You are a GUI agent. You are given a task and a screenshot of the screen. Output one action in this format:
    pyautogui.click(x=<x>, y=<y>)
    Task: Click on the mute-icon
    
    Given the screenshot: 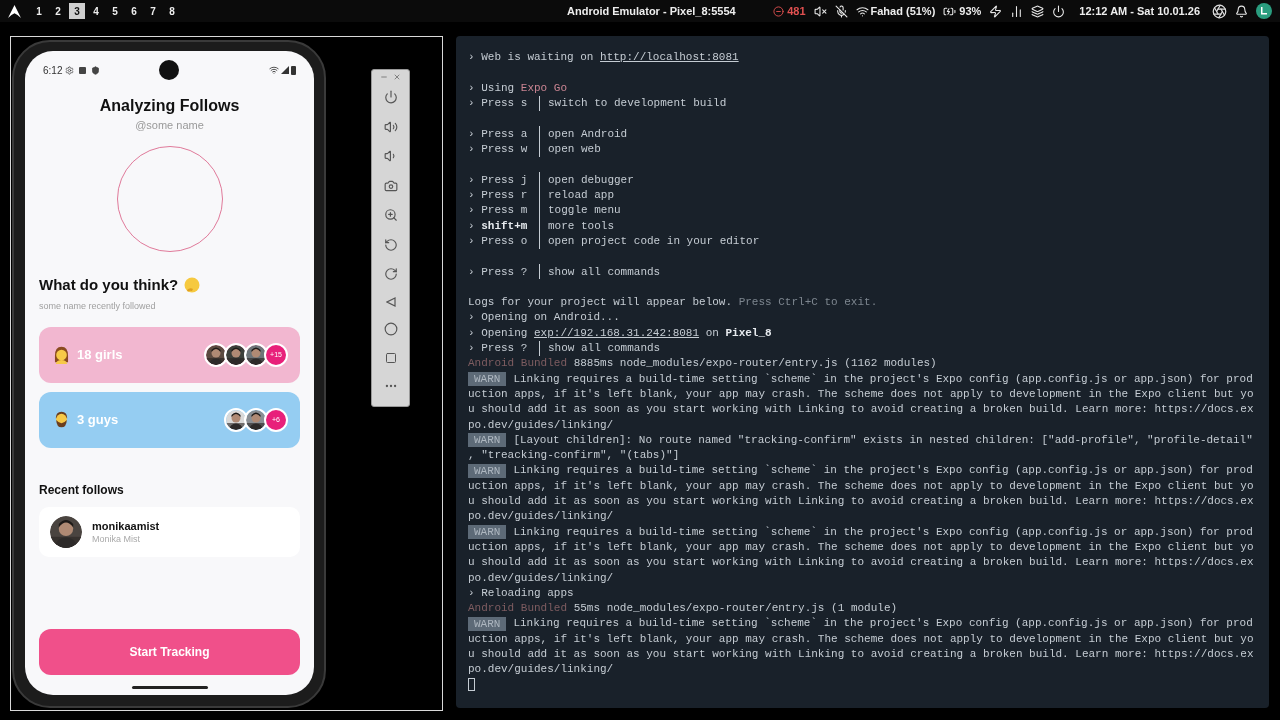 What is the action you would take?
    pyautogui.click(x=820, y=11)
    